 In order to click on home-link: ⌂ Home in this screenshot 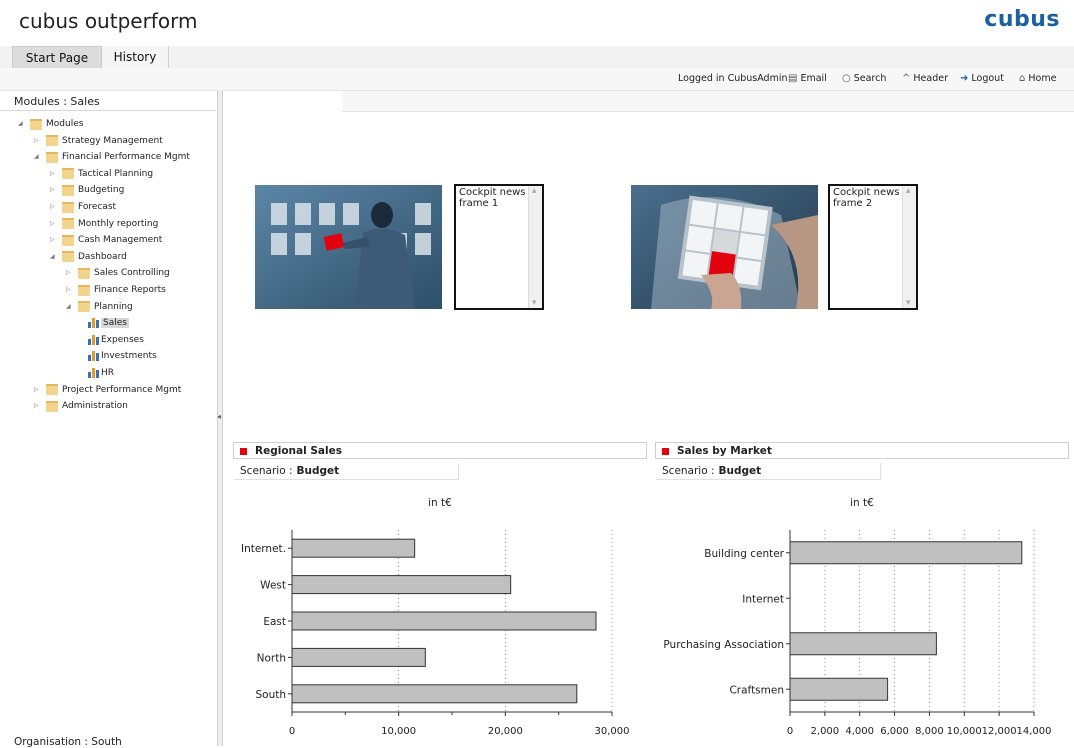, I will do `click(1037, 78)`.